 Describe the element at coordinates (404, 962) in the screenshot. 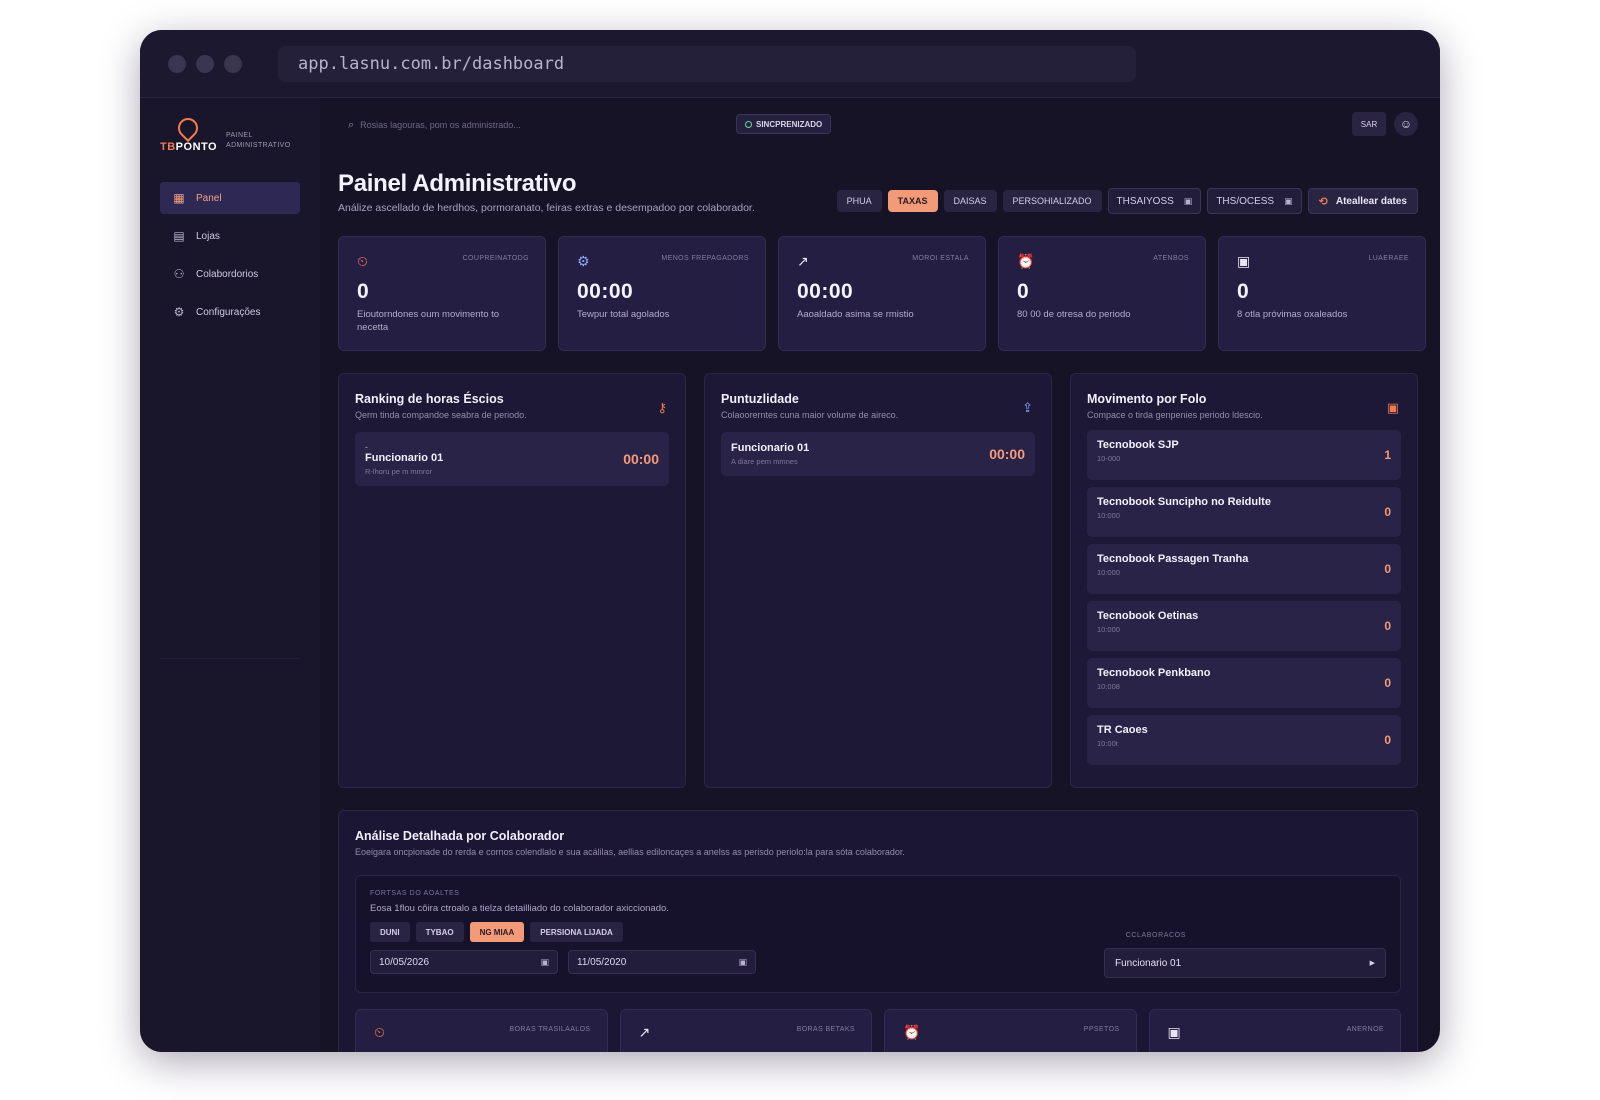

I see `date-from-value: 10/05/2026` at that location.